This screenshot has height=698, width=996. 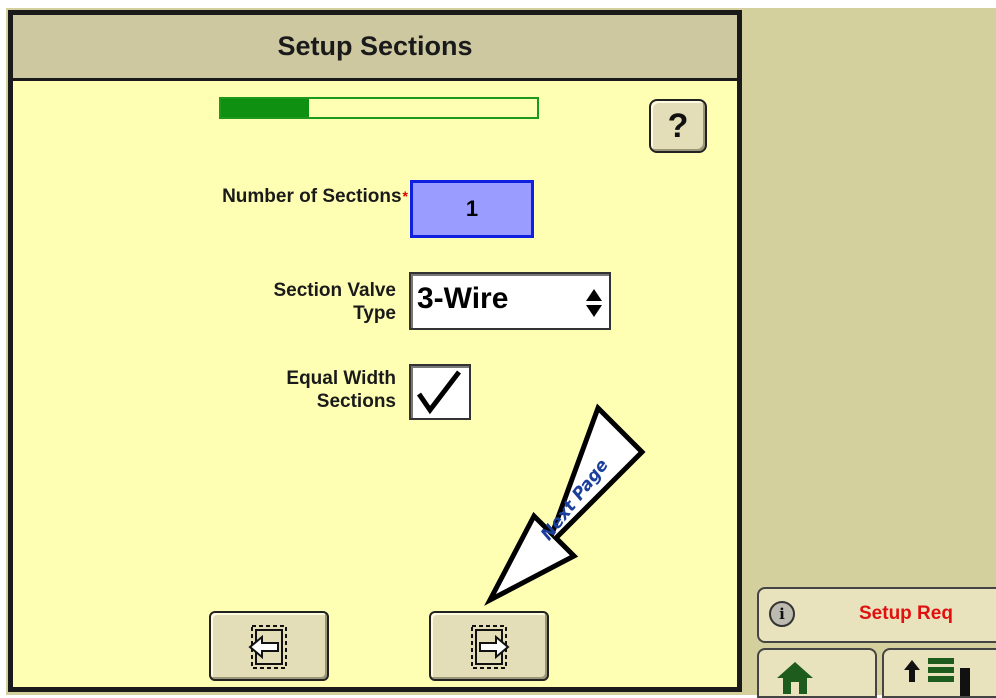 I want to click on section-valve-type-value: 3-Wire, so click(x=463, y=298).